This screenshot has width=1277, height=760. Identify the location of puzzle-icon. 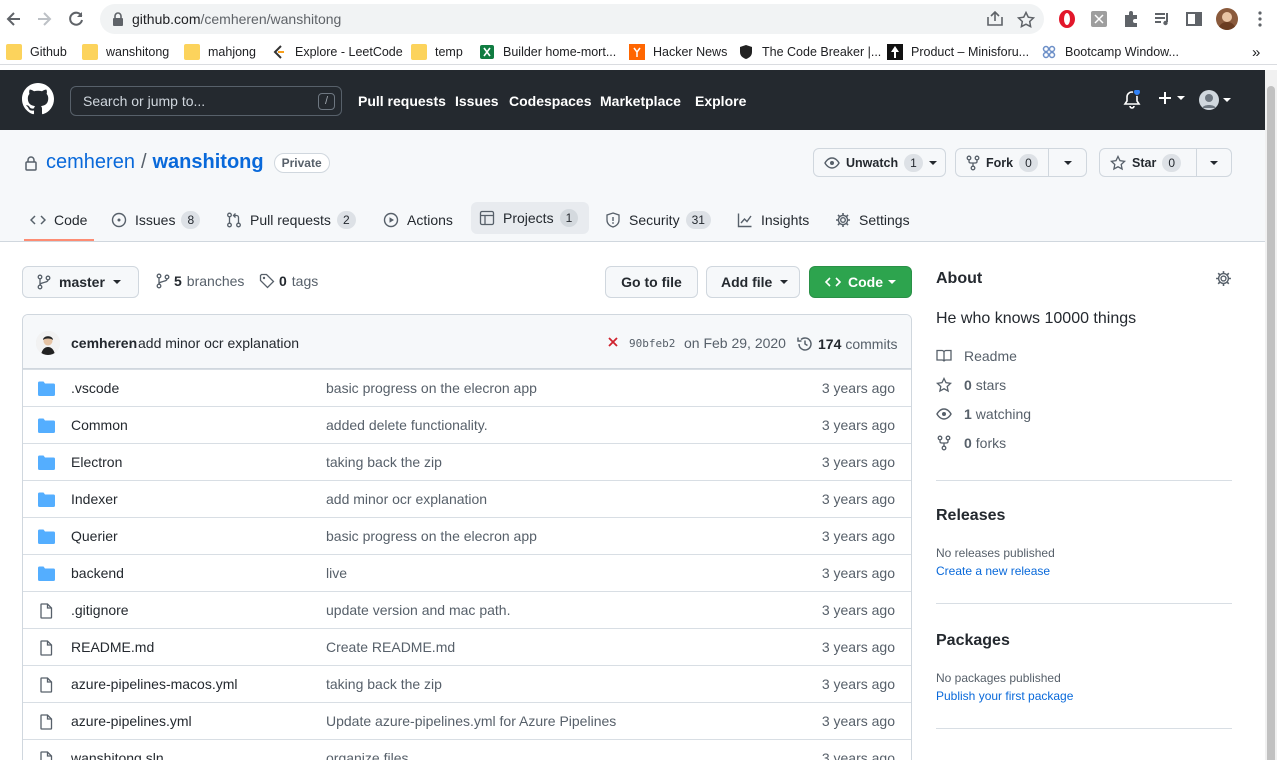
(1131, 19).